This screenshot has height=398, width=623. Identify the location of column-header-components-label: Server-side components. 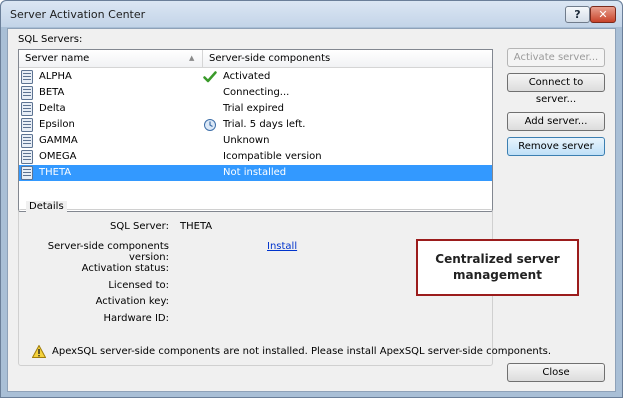
(270, 58).